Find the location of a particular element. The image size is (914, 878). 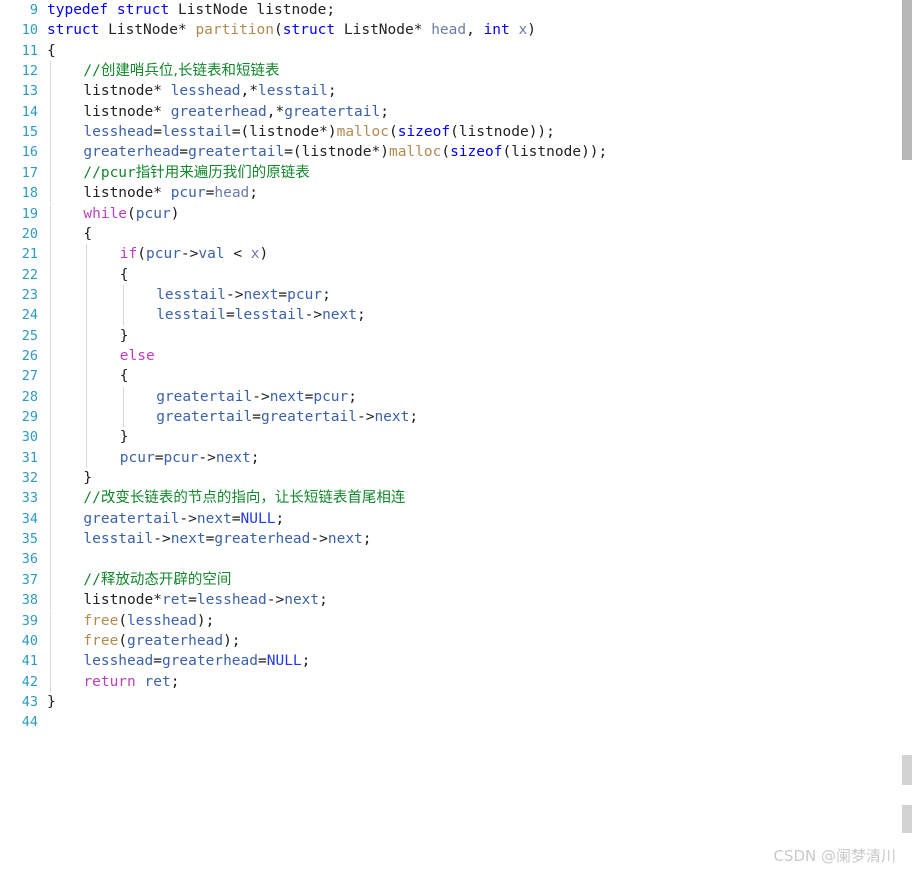

vertical-scrollbar is located at coordinates (907, 439).